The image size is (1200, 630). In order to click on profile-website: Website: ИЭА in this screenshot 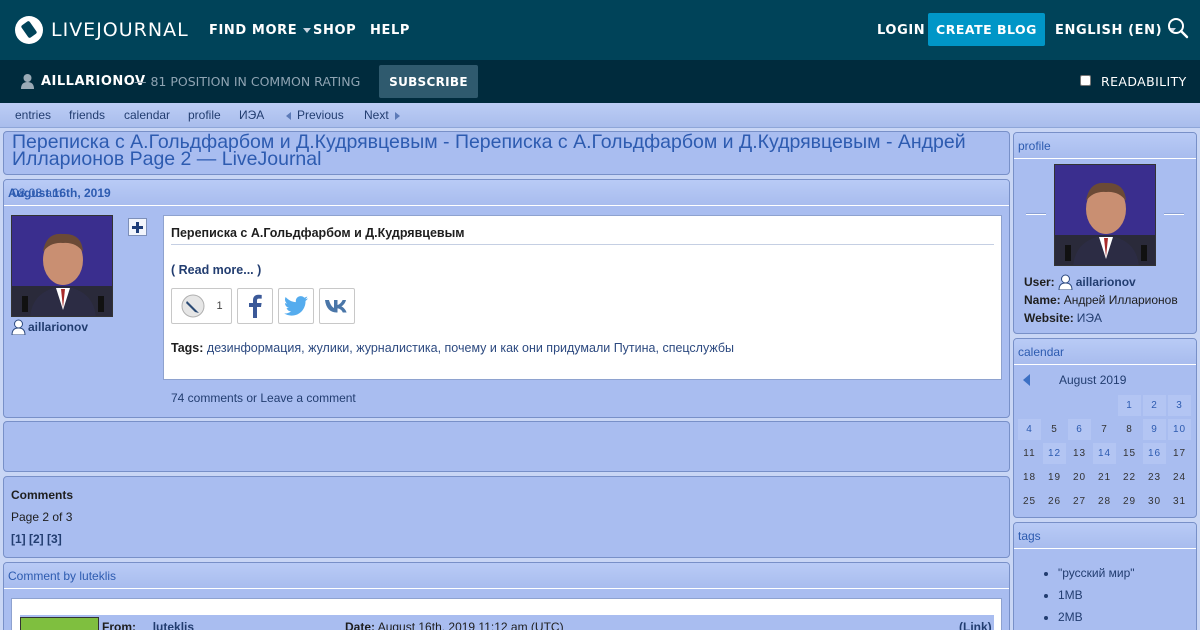, I will do `click(1063, 318)`.